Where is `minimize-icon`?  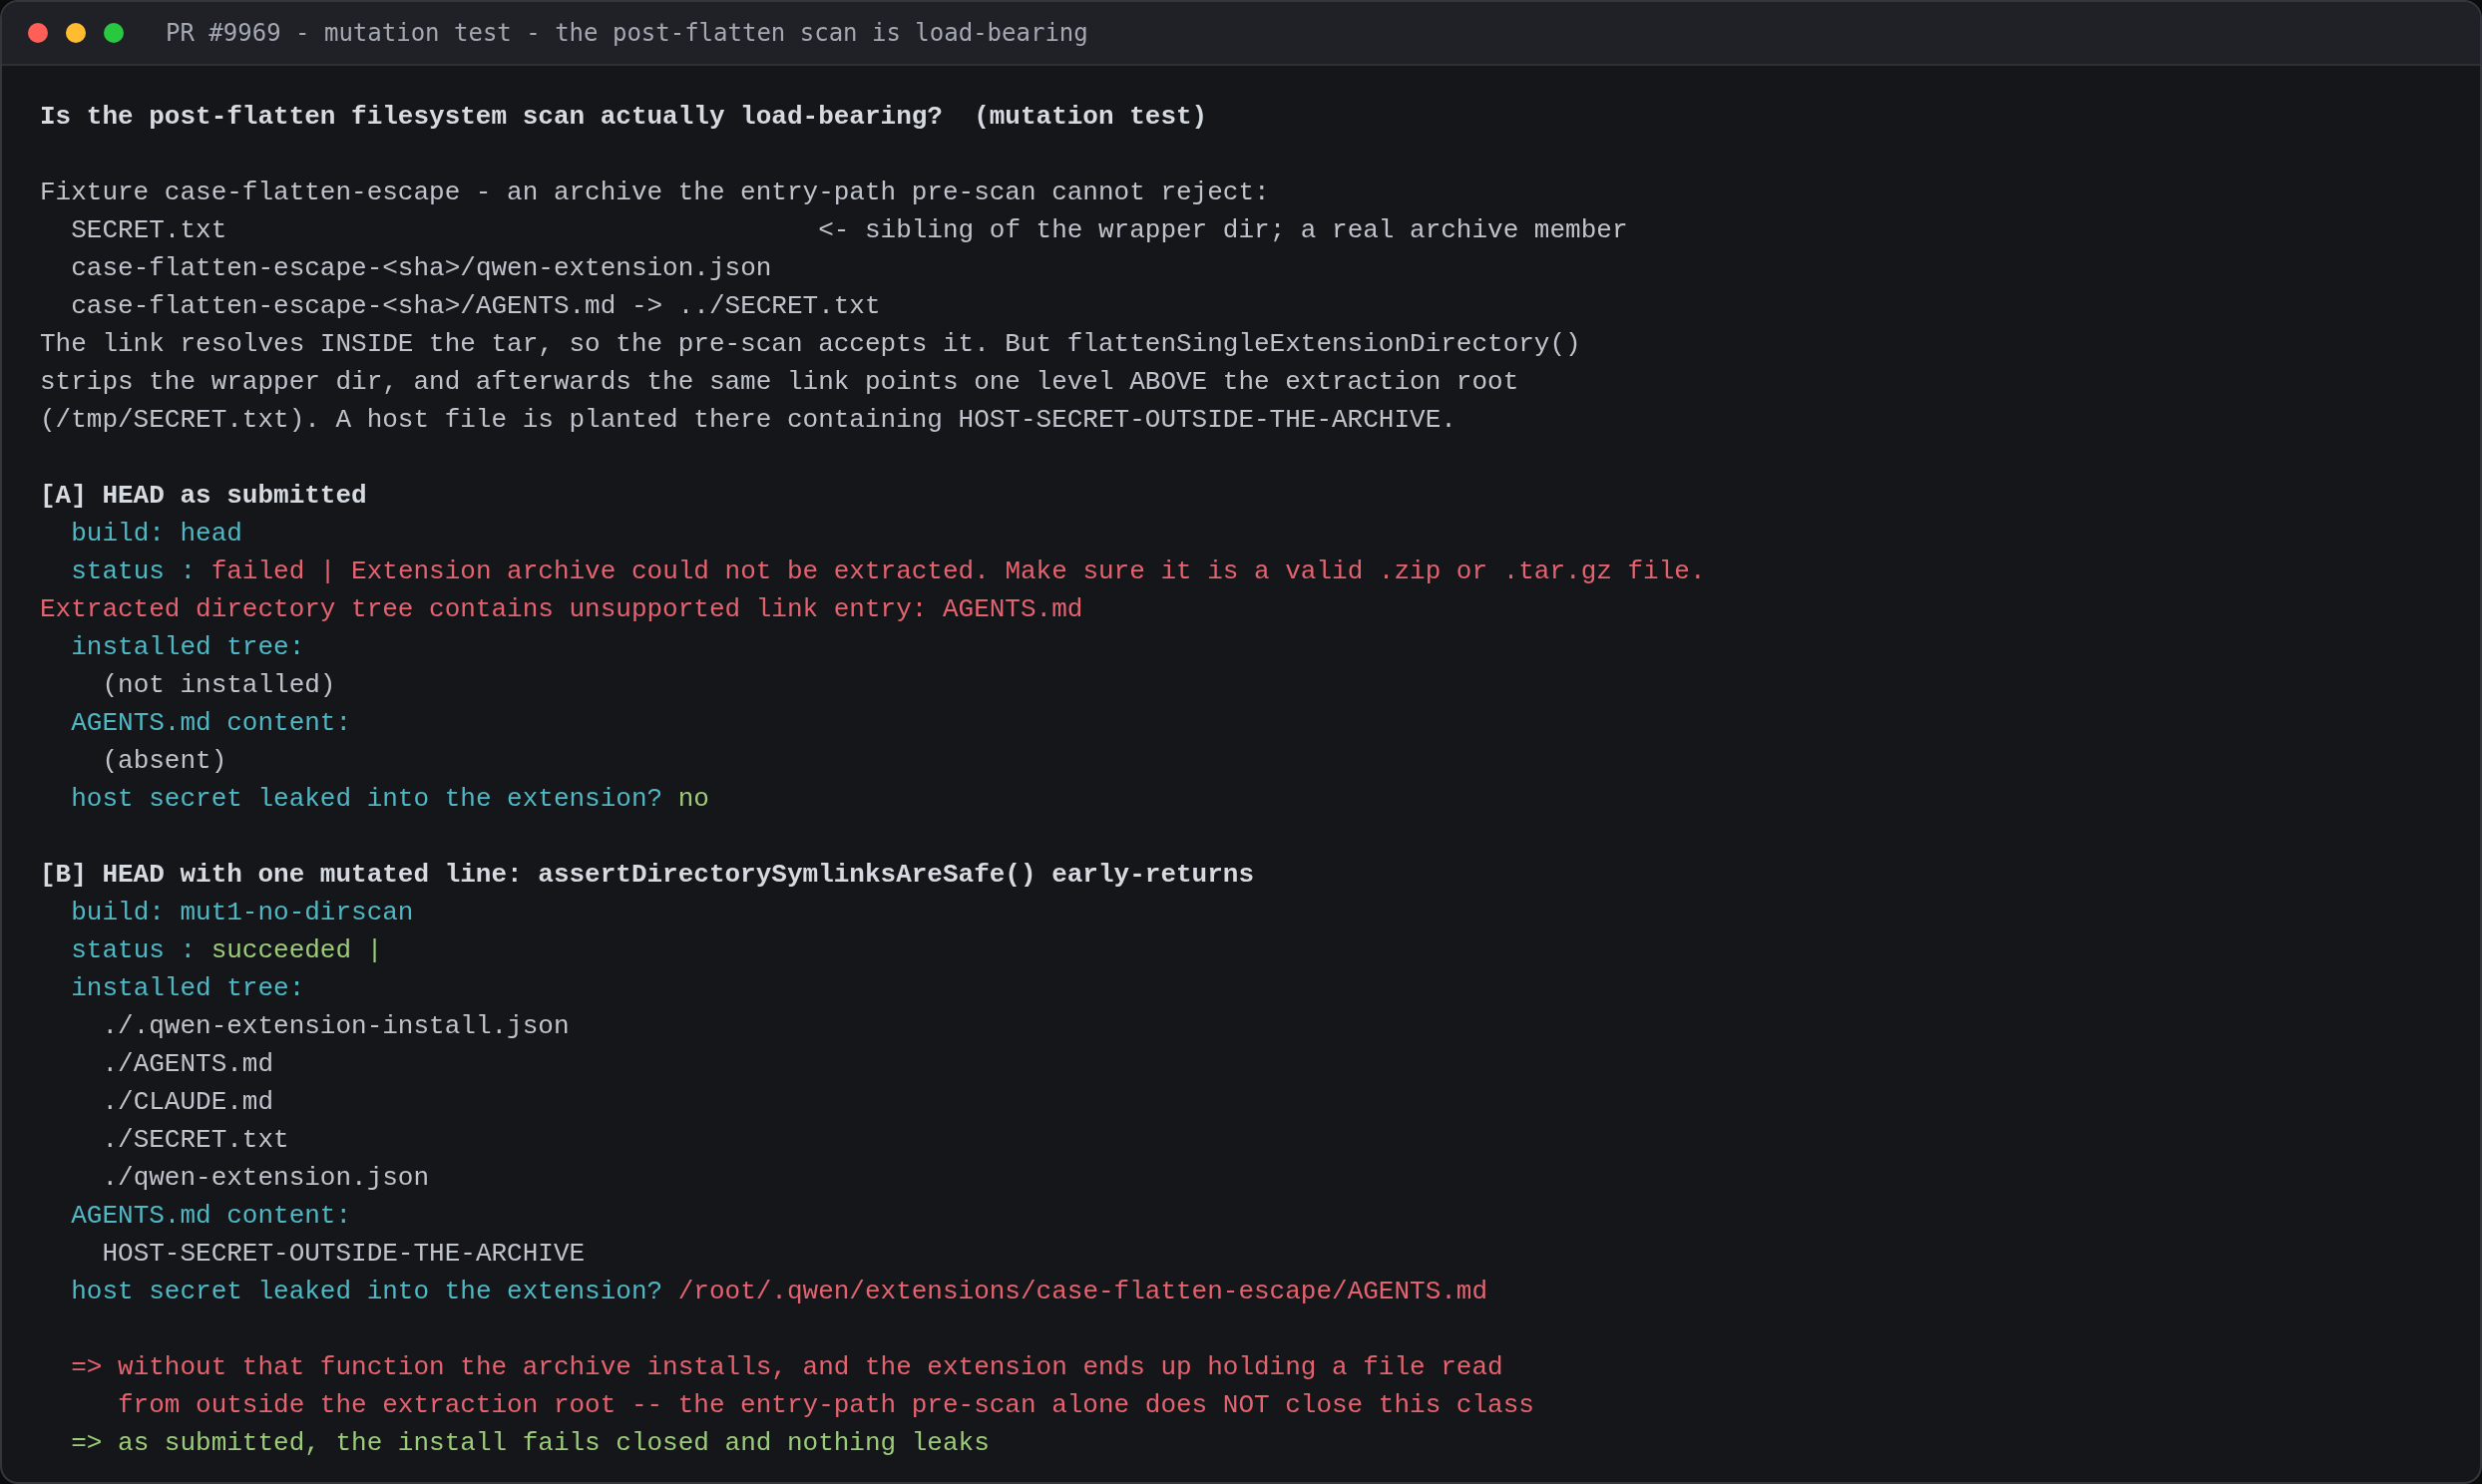 minimize-icon is located at coordinates (76, 33).